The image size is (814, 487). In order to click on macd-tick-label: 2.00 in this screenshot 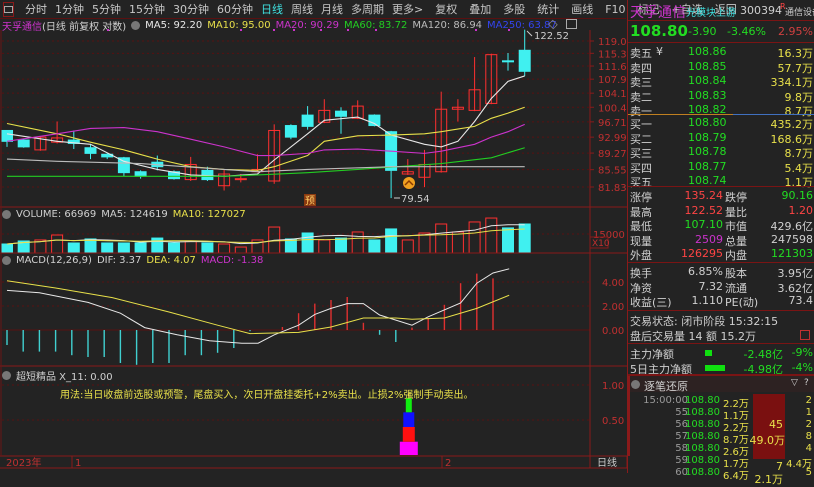, I will do `click(613, 307)`.